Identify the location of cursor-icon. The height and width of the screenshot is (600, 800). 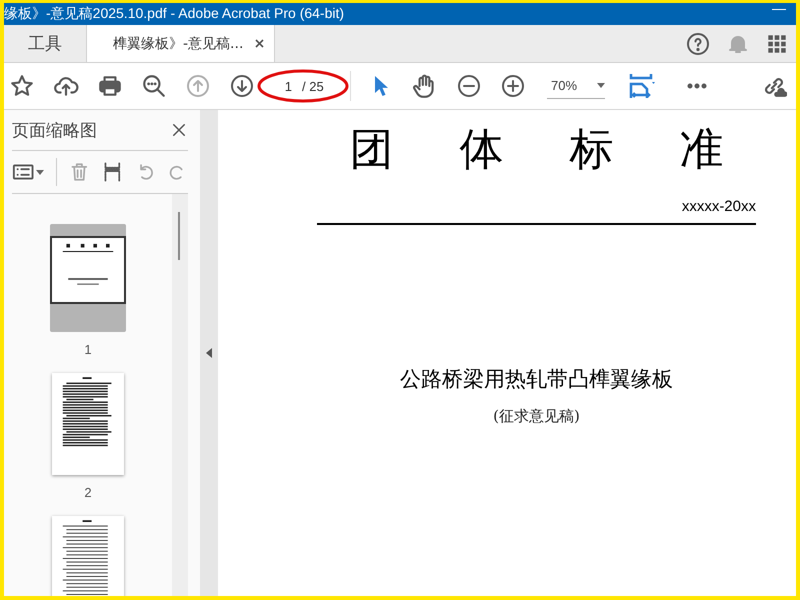
(381, 86).